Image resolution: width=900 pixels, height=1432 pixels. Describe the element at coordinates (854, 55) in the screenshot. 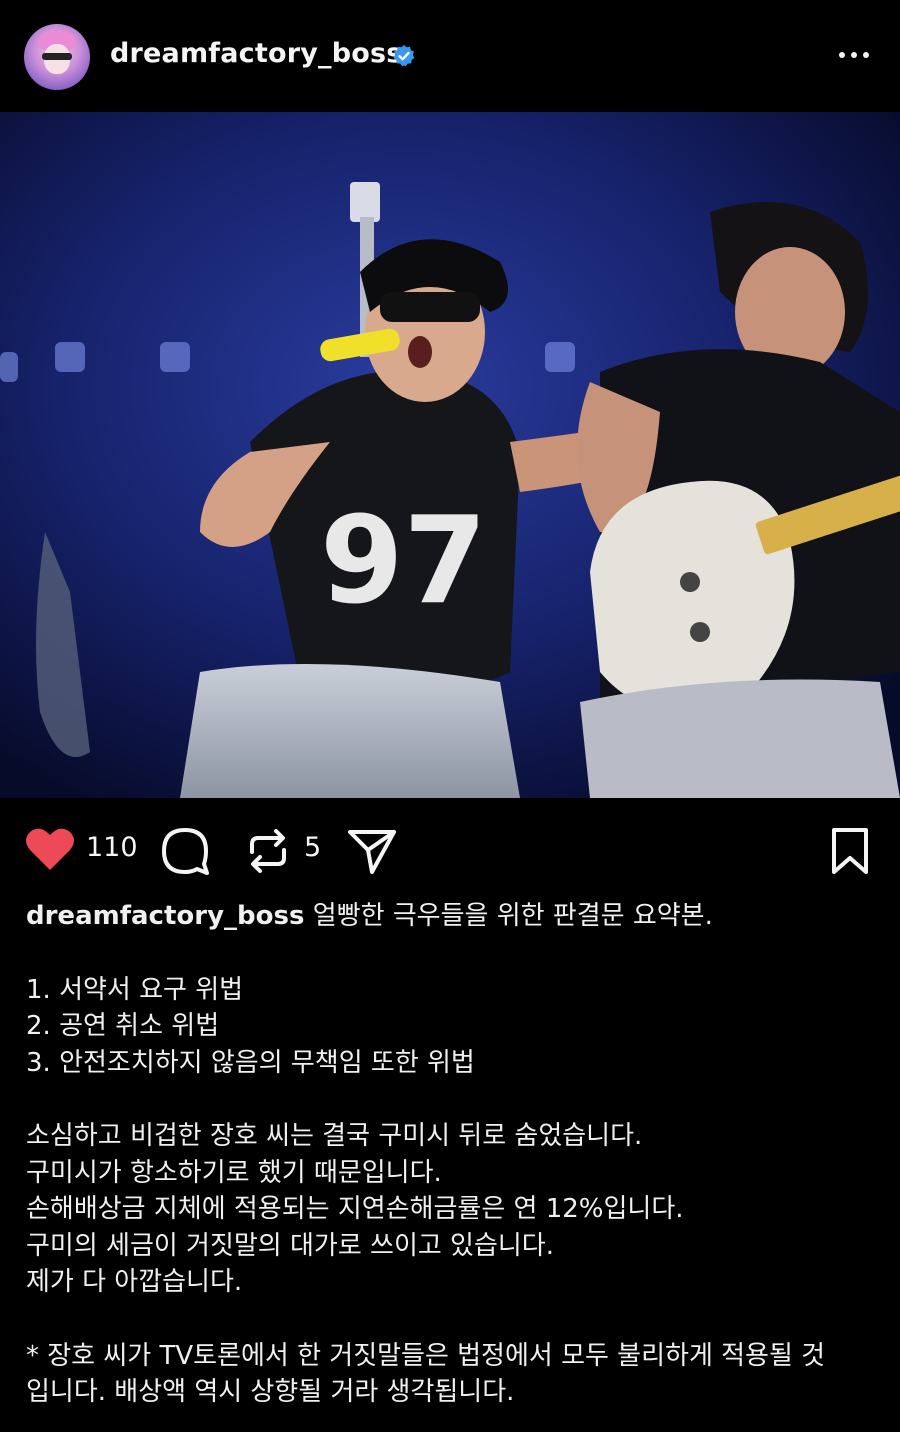

I see `more-options-icon` at that location.